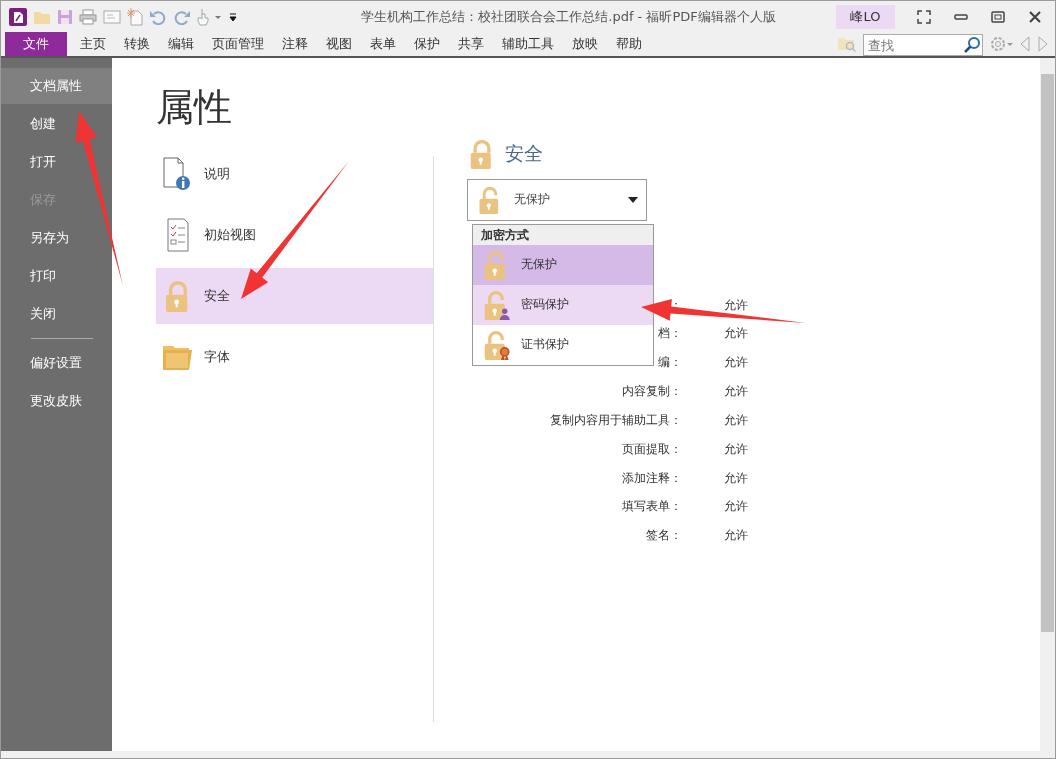 The height and width of the screenshot is (759, 1056). What do you see at coordinates (616, 420) in the screenshot?
I see `permission-label: 复制内容用于辅助工具：` at bounding box center [616, 420].